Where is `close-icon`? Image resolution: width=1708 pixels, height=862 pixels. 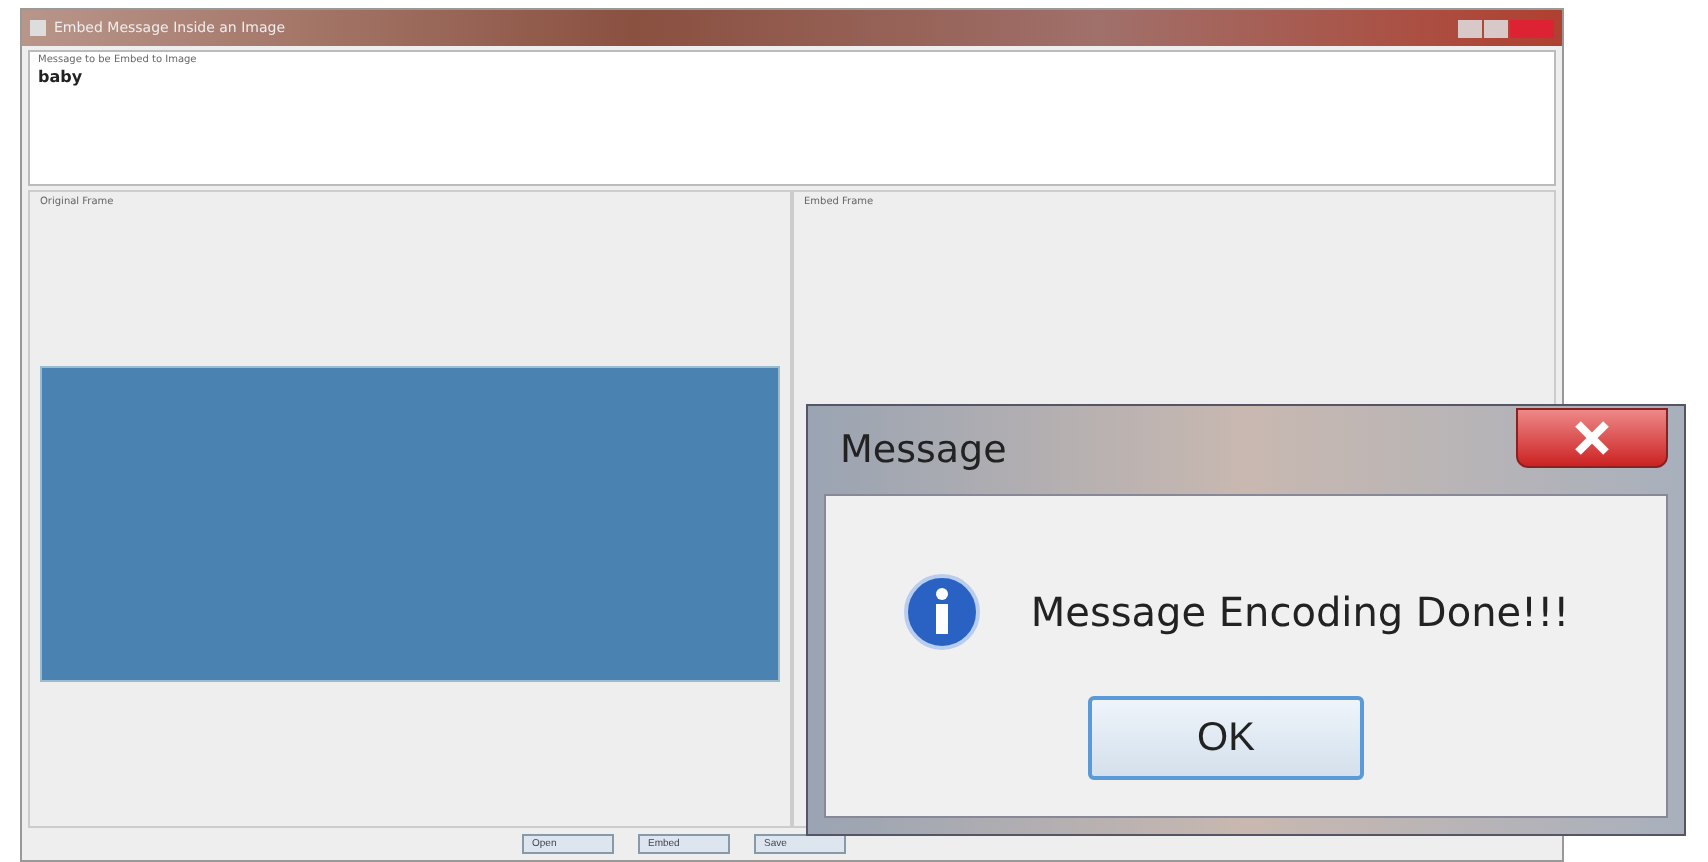
close-icon is located at coordinates (1592, 438).